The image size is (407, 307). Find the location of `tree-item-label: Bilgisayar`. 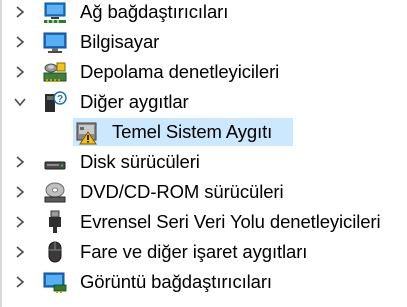

tree-item-label: Bilgisayar is located at coordinates (120, 41).